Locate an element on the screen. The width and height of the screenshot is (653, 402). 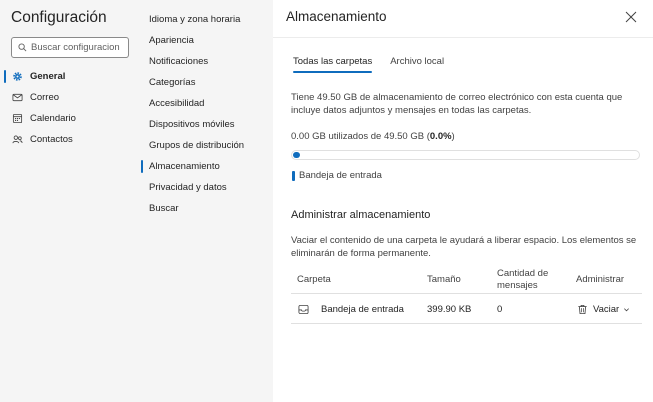
chevron-down-icon is located at coordinates (627, 309).